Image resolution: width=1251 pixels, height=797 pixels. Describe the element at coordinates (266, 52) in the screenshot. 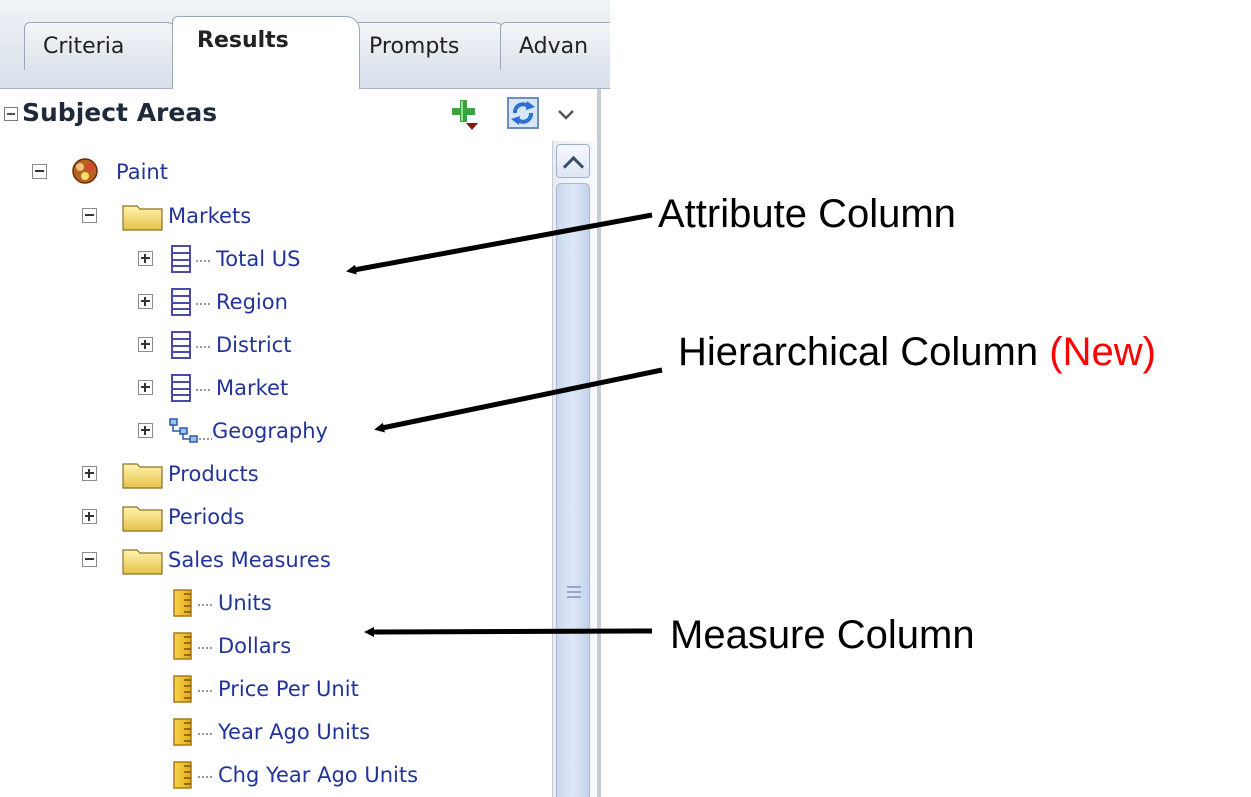

I see `tab-results: Results` at that location.